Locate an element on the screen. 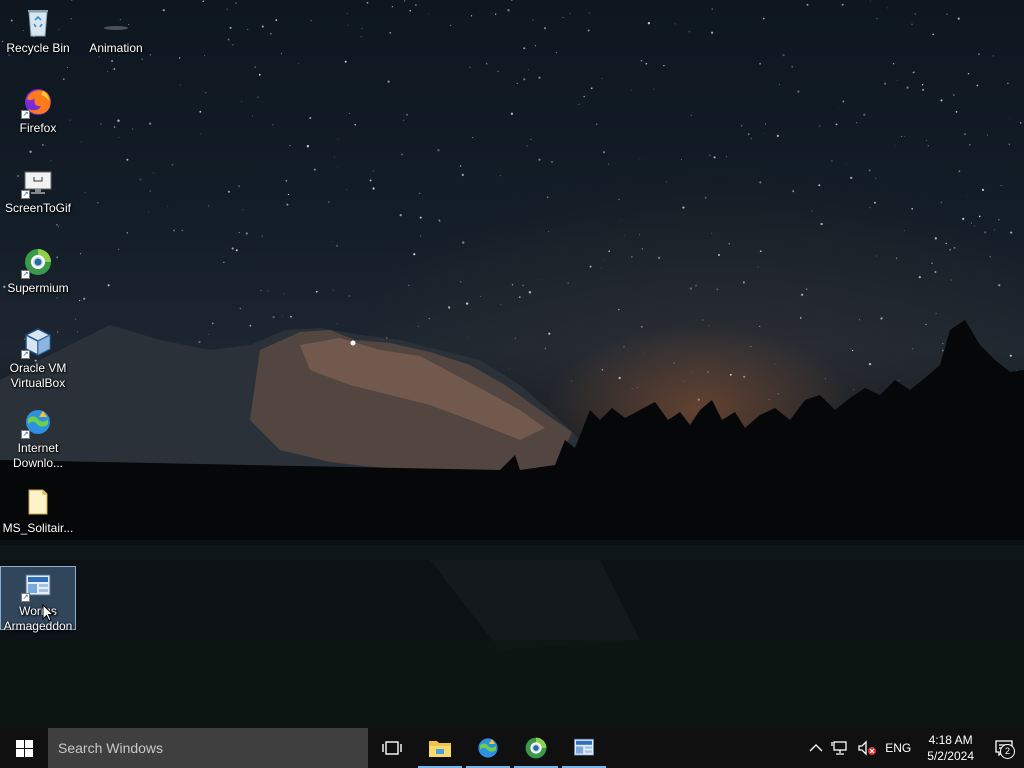 The height and width of the screenshot is (768, 1024). desktop-icon-worms-armageddon: ↗ Worms Armageddon is located at coordinates (38, 599).